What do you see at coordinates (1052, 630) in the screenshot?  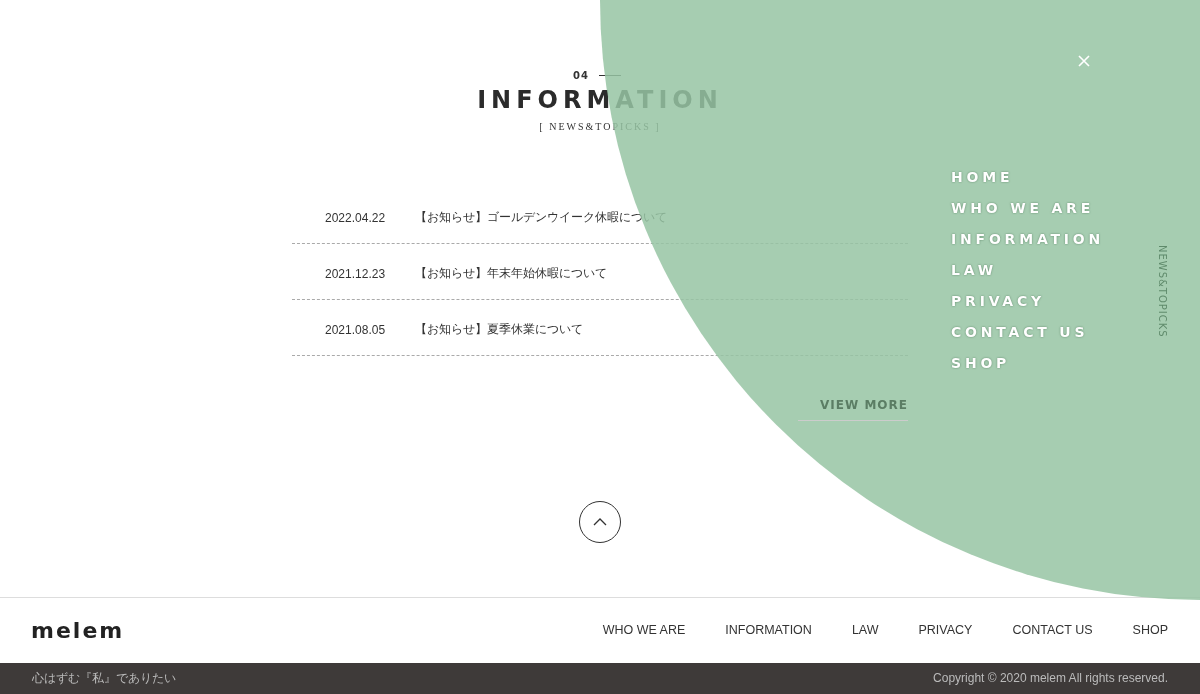 I see `footer-nav-link: CONTACT US` at bounding box center [1052, 630].